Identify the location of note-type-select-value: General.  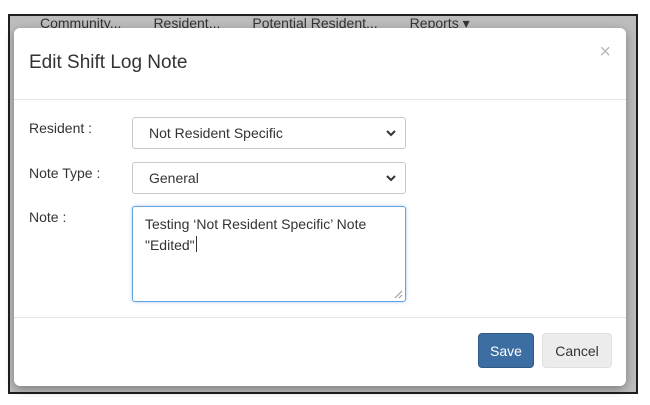
(174, 178).